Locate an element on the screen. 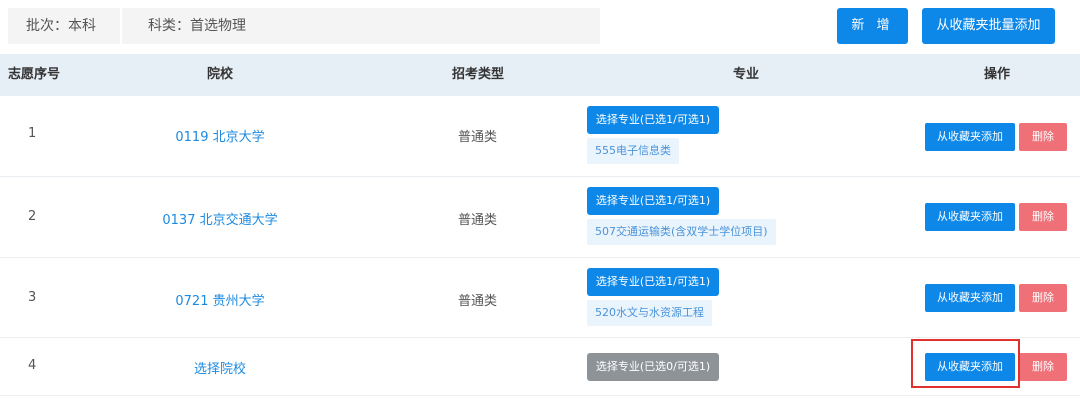  subject-label: 科类：首选物理 is located at coordinates (361, 26).